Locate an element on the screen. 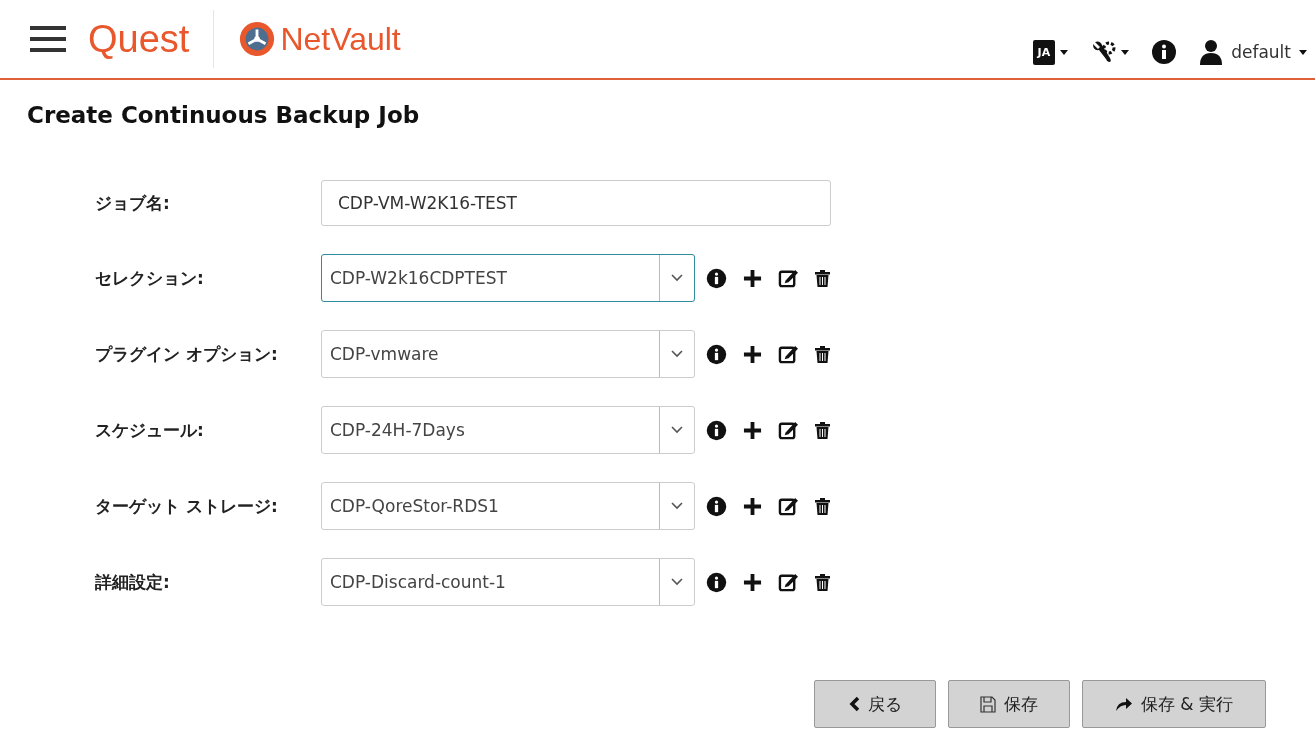  wheel-logo-icon is located at coordinates (257, 39).